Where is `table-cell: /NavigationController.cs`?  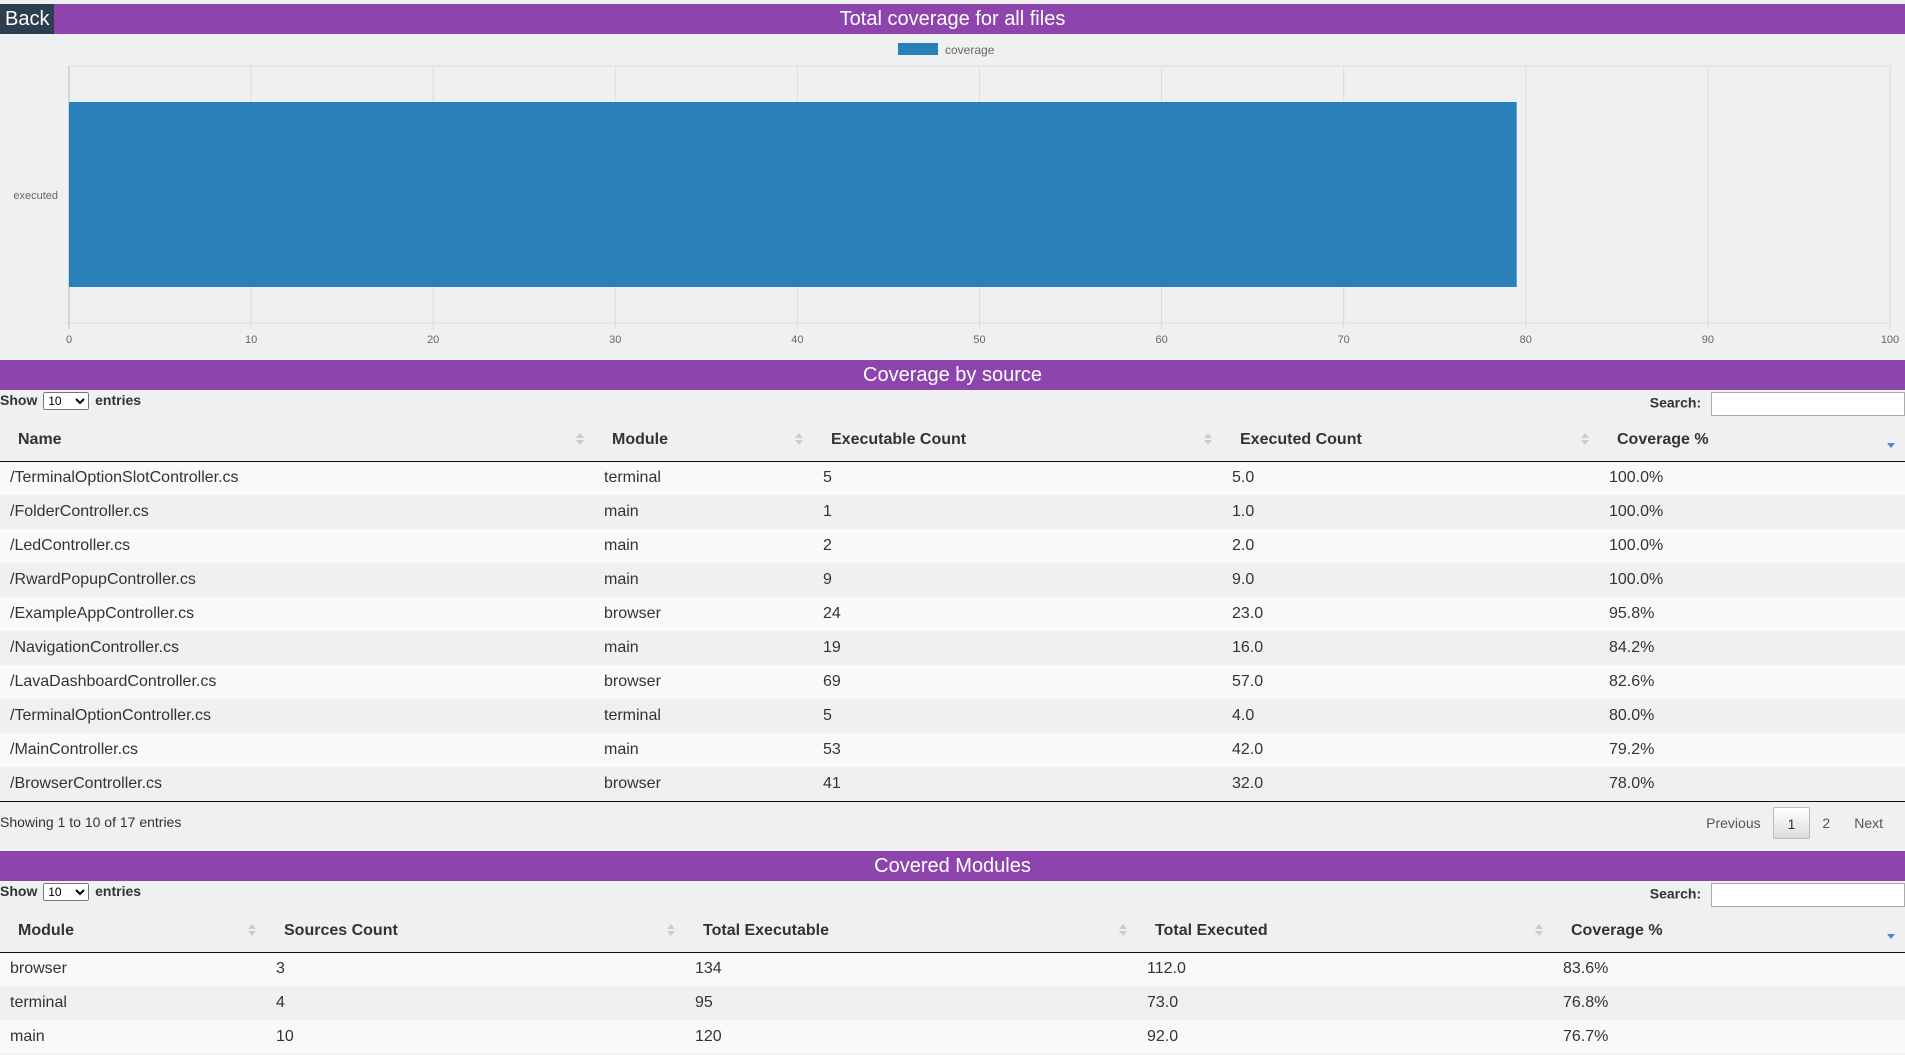
table-cell: /NavigationController.cs is located at coordinates (94, 647).